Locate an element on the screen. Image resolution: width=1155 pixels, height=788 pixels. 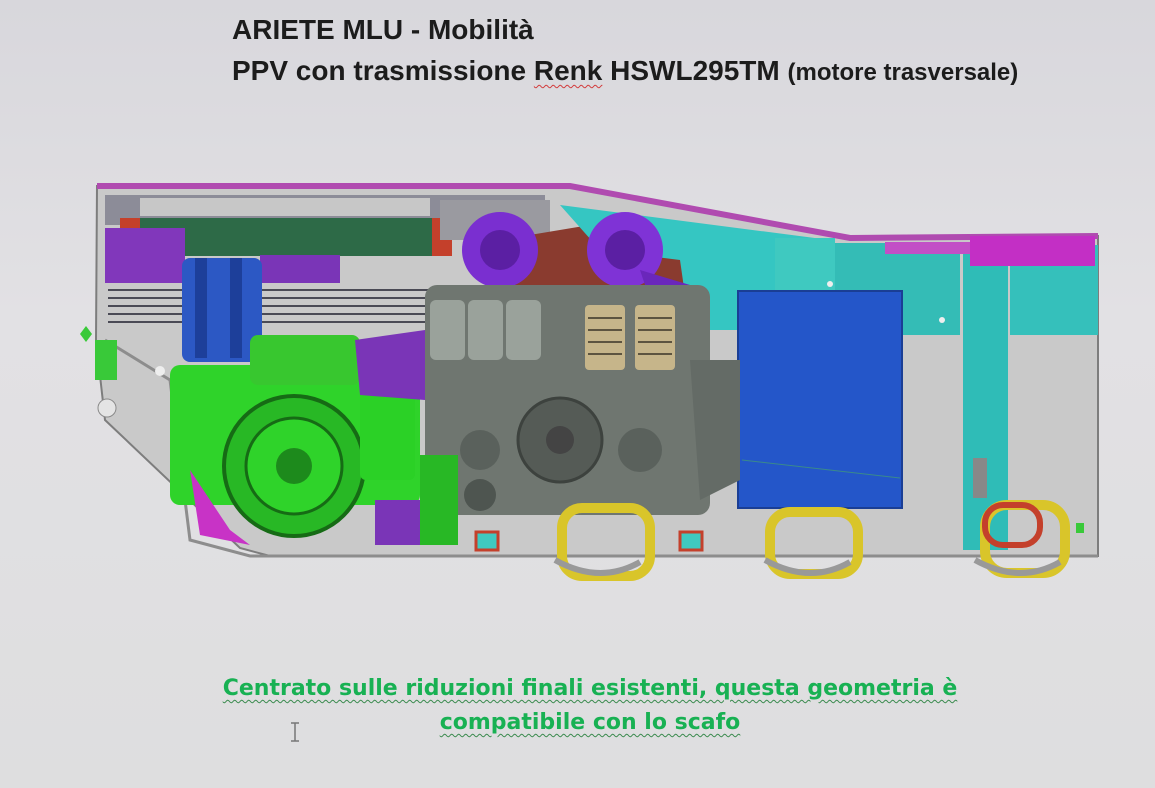
fuel-tank is located at coordinates (820, 399).